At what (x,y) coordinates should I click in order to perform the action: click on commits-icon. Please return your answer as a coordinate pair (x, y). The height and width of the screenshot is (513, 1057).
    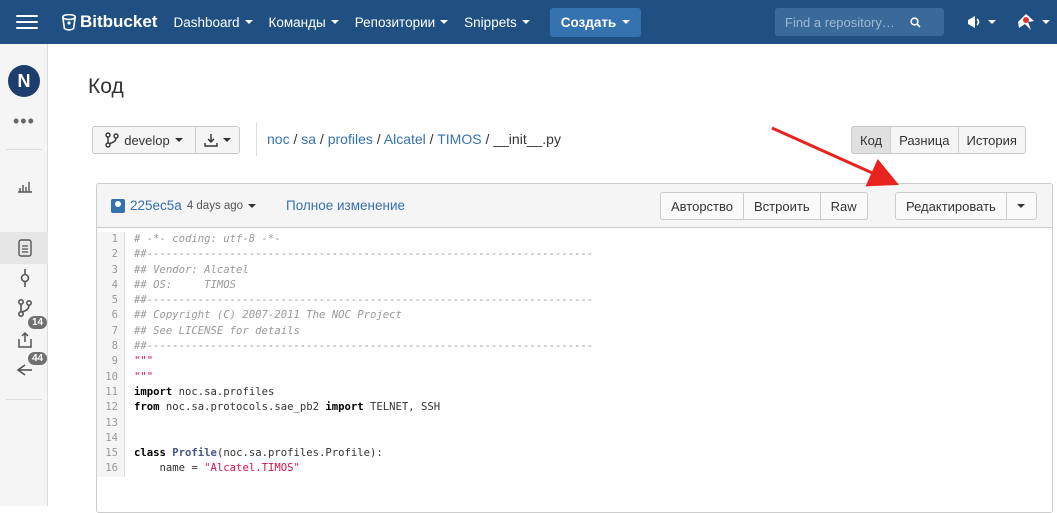
    Looking at the image, I should click on (25, 278).